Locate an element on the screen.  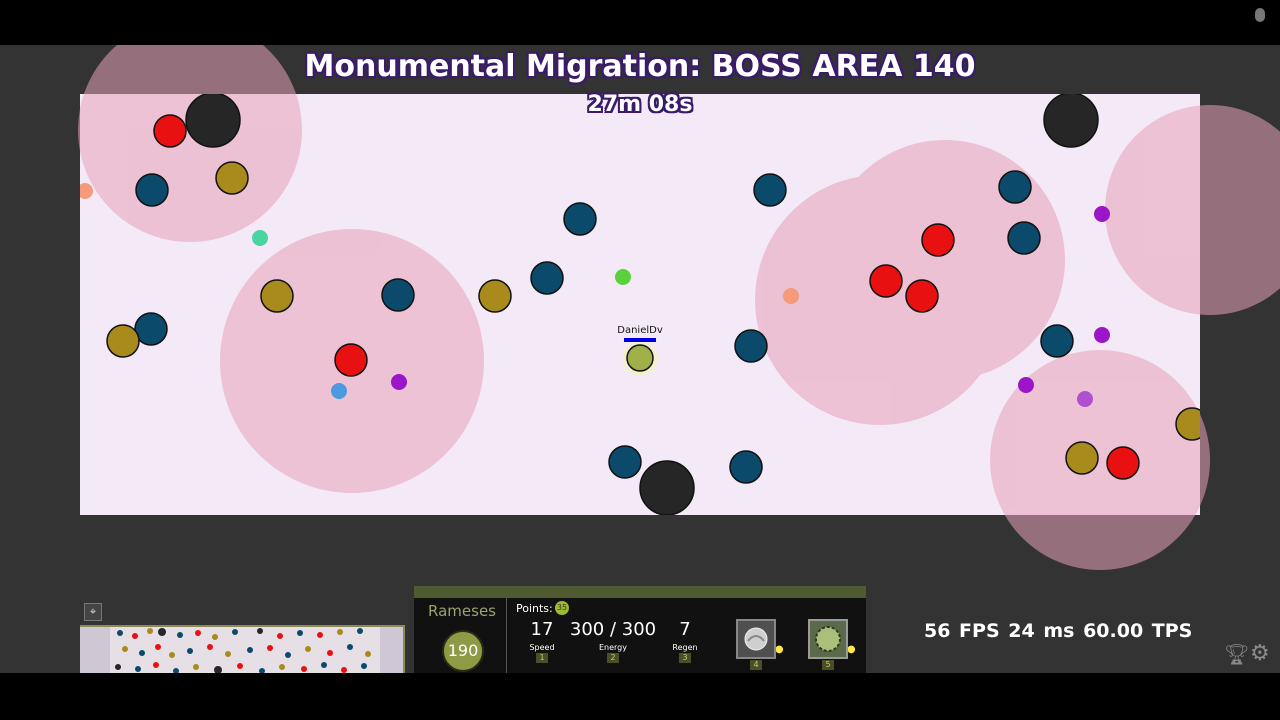
hero-name: Rameses is located at coordinates (462, 611).